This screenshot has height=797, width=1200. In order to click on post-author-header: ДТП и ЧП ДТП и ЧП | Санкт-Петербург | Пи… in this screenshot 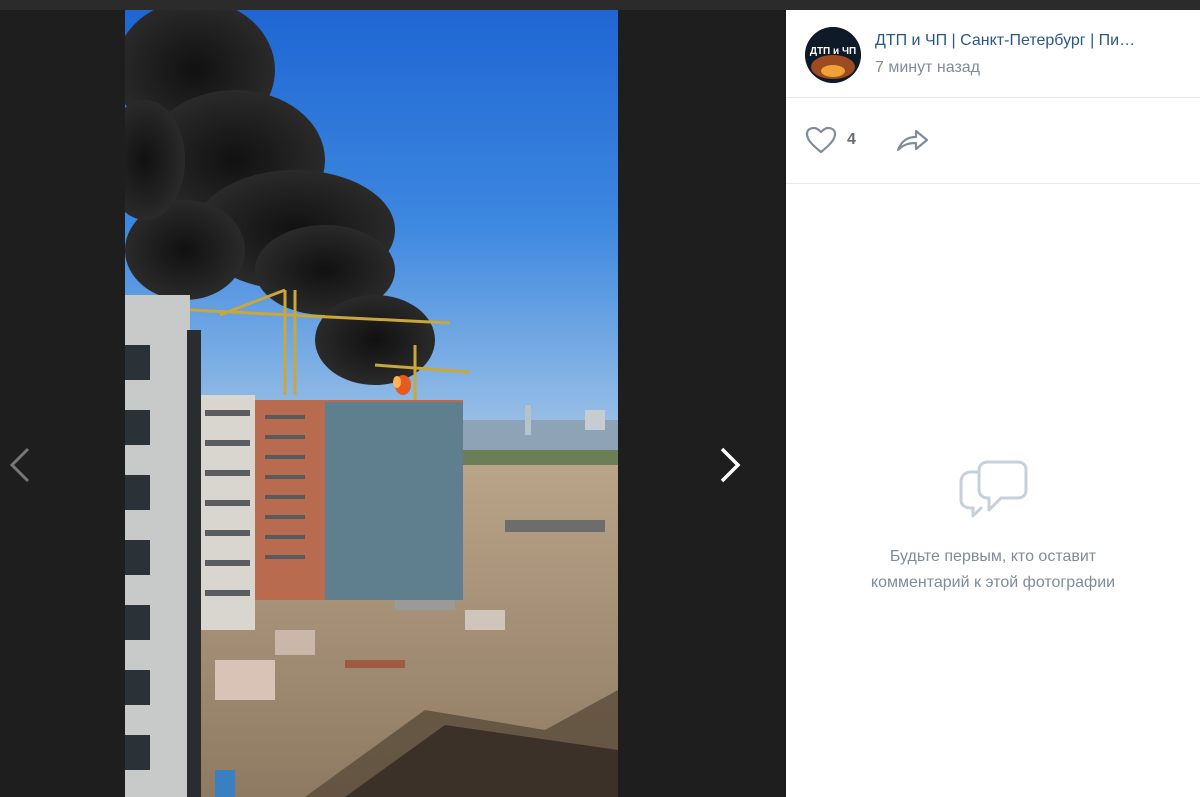, I will do `click(993, 54)`.